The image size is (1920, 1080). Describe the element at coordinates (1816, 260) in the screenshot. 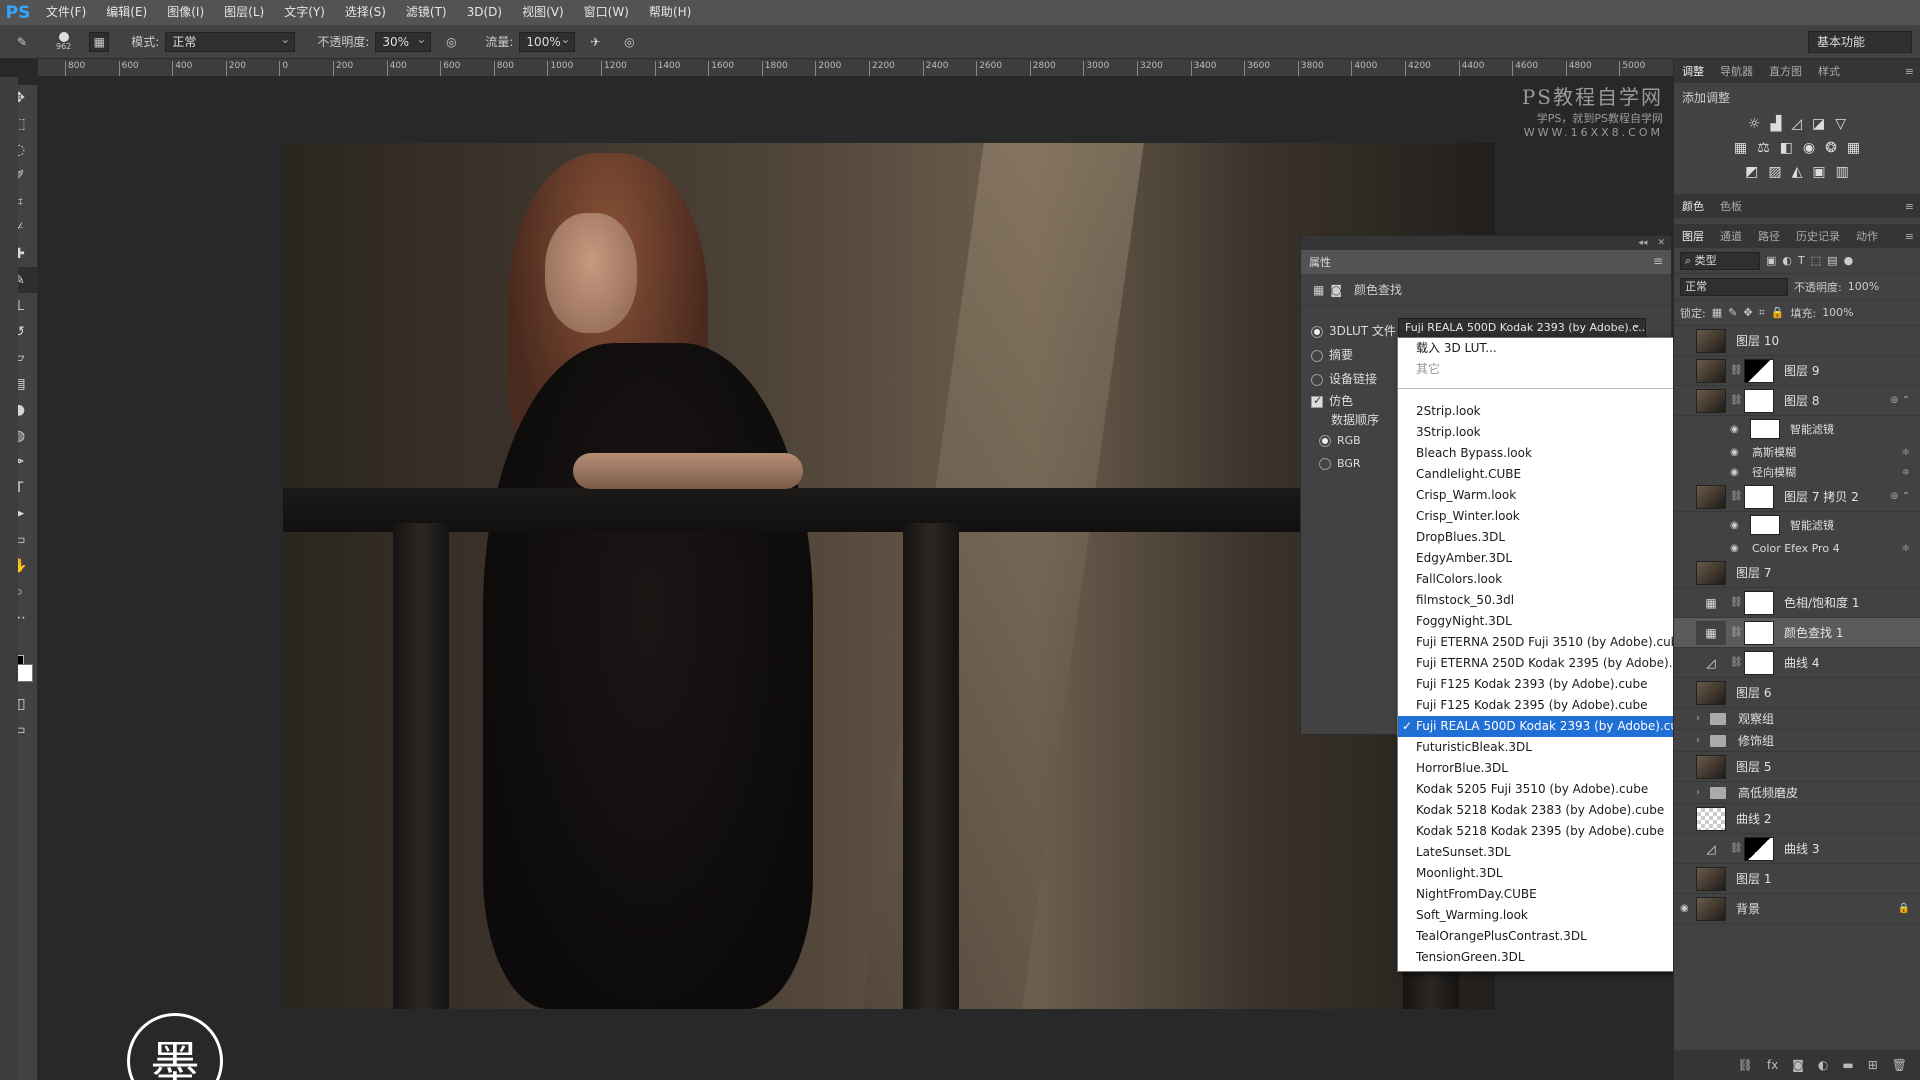

I see `filter-shape-icon: ⬚` at that location.